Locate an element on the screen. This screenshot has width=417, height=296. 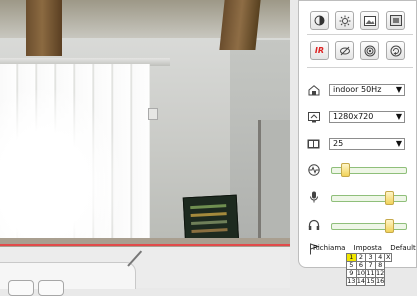
environment-select: indoor 50Hz ▼ is located at coordinates (367, 90).